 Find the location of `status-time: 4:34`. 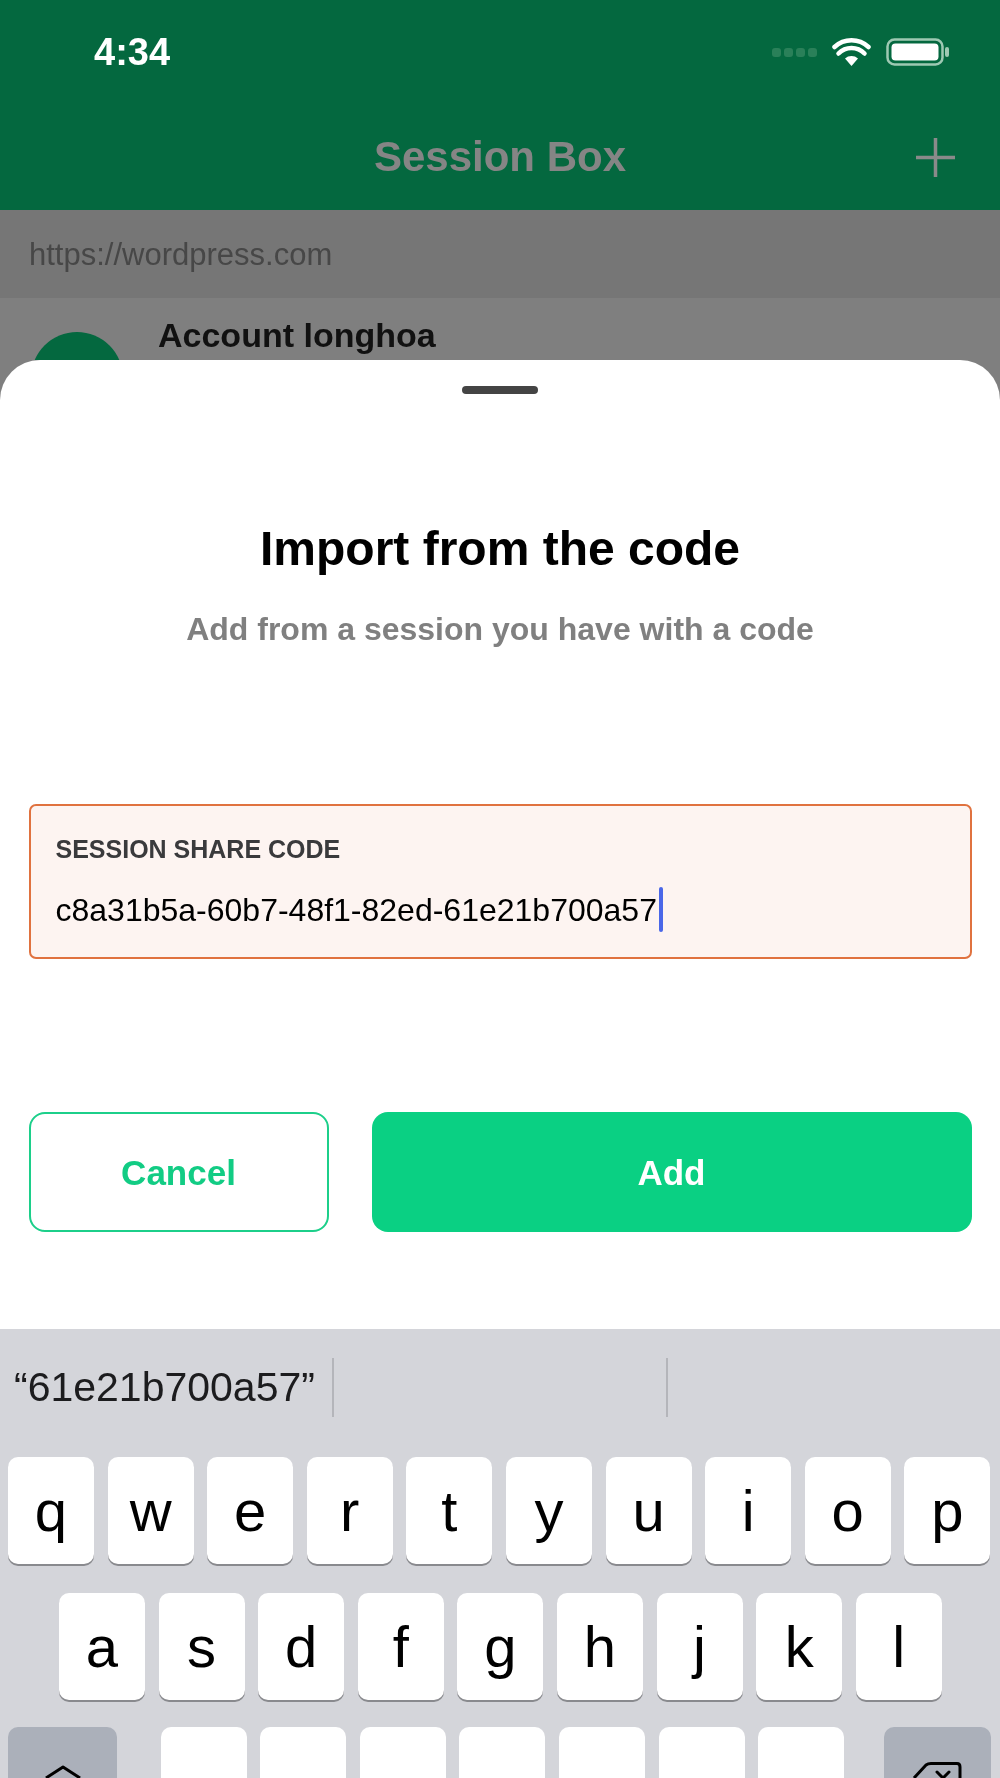

status-time: 4:34 is located at coordinates (132, 52).